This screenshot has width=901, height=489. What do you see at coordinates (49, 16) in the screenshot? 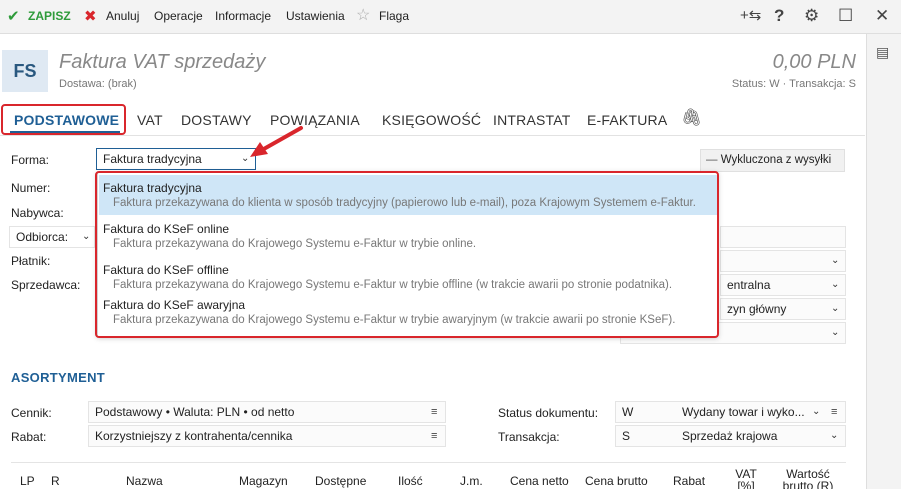
I see `save-button: ZAPISZ` at bounding box center [49, 16].